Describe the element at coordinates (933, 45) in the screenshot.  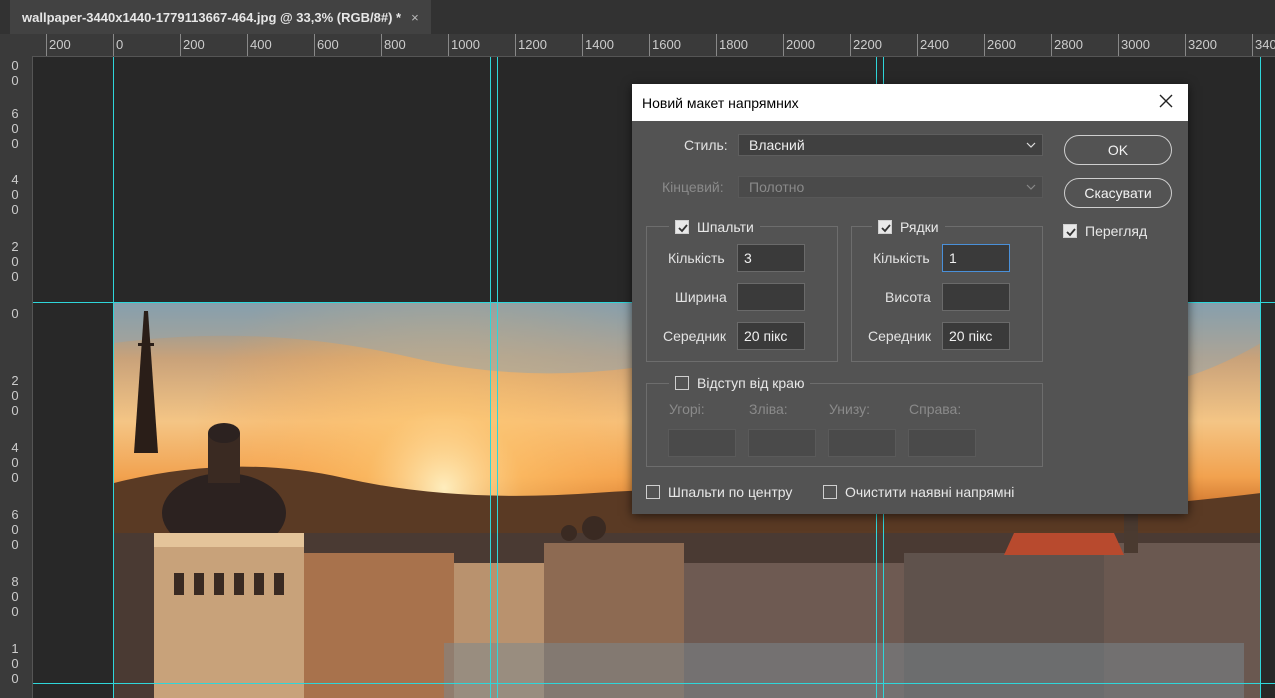
I see `ruler-h-label: 2400` at that location.